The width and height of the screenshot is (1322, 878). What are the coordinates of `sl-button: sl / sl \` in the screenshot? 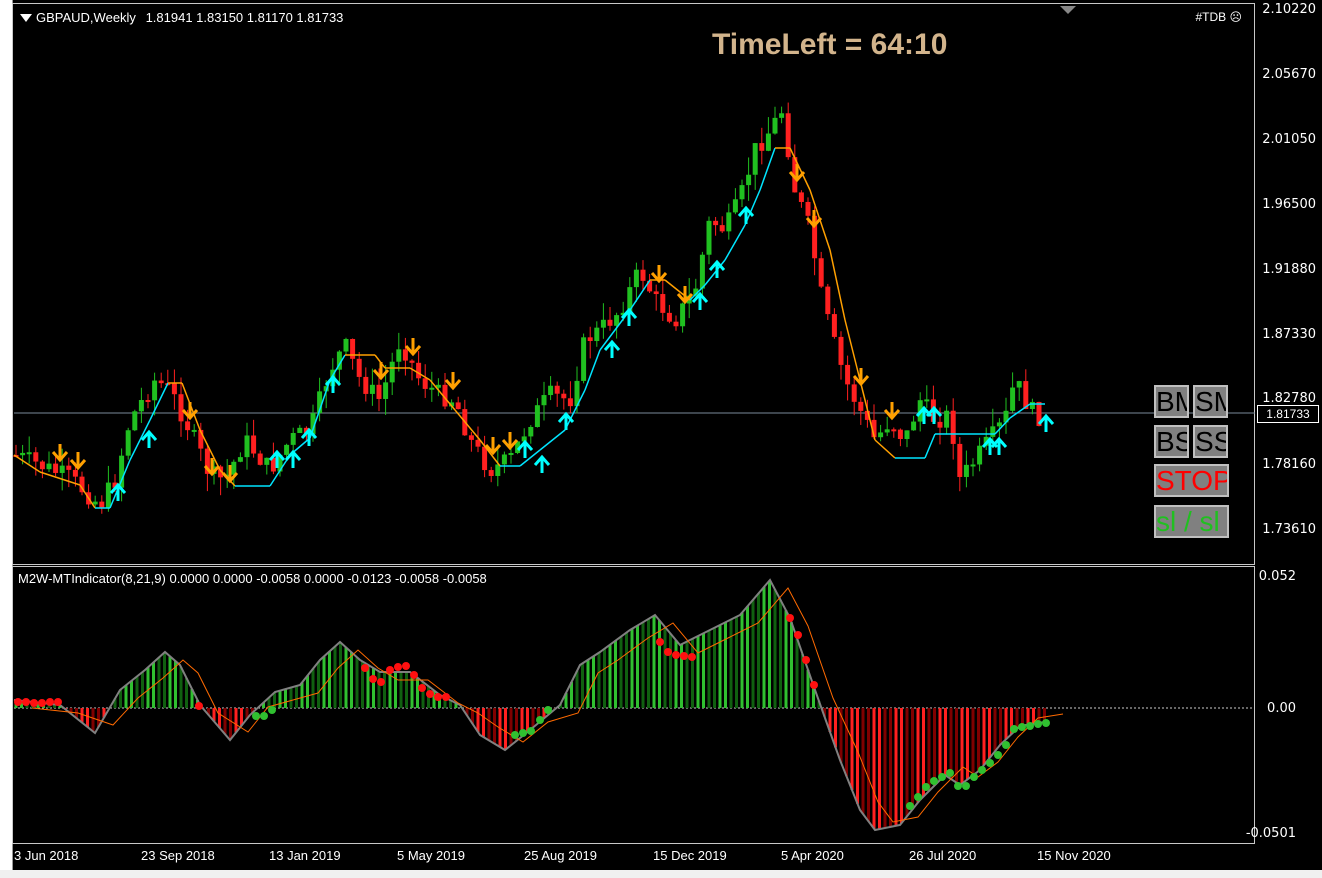 It's located at (1191, 521).